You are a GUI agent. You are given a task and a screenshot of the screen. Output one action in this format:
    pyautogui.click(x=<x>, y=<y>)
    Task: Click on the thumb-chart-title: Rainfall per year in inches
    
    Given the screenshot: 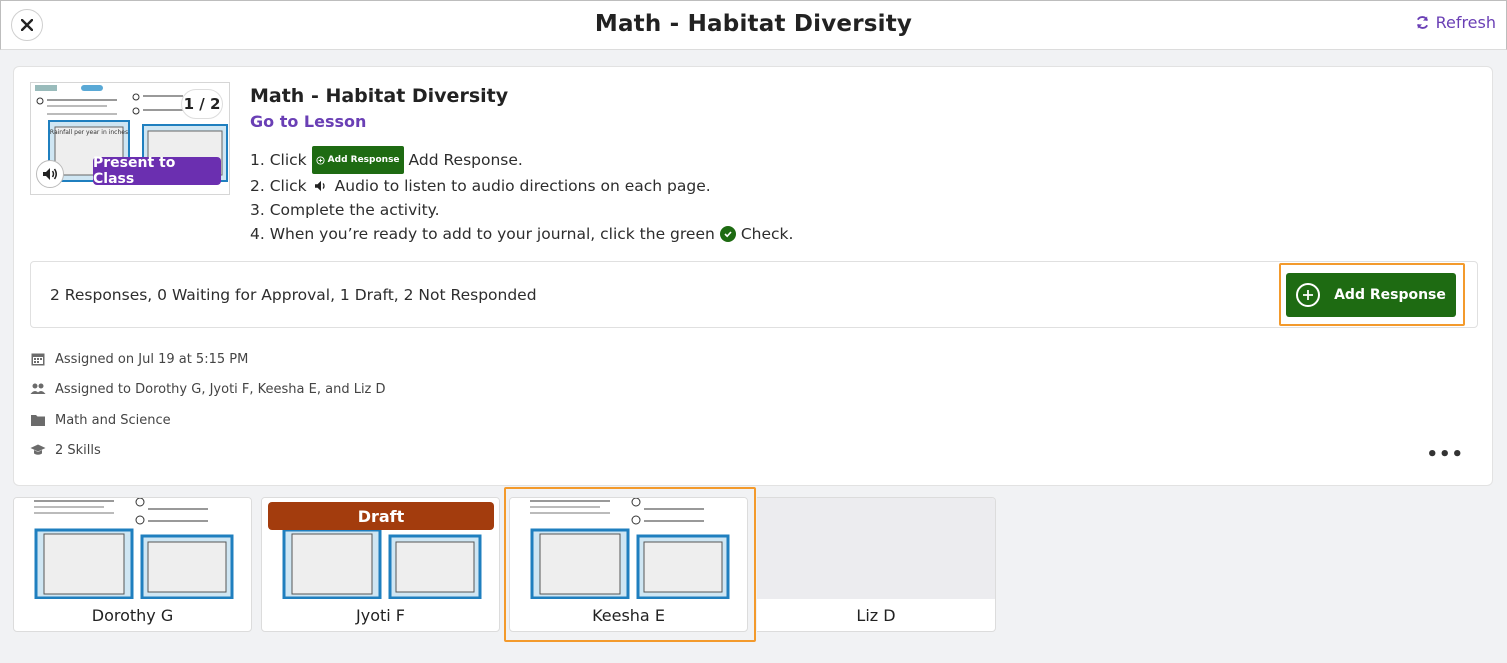 What is the action you would take?
    pyautogui.click(x=89, y=132)
    